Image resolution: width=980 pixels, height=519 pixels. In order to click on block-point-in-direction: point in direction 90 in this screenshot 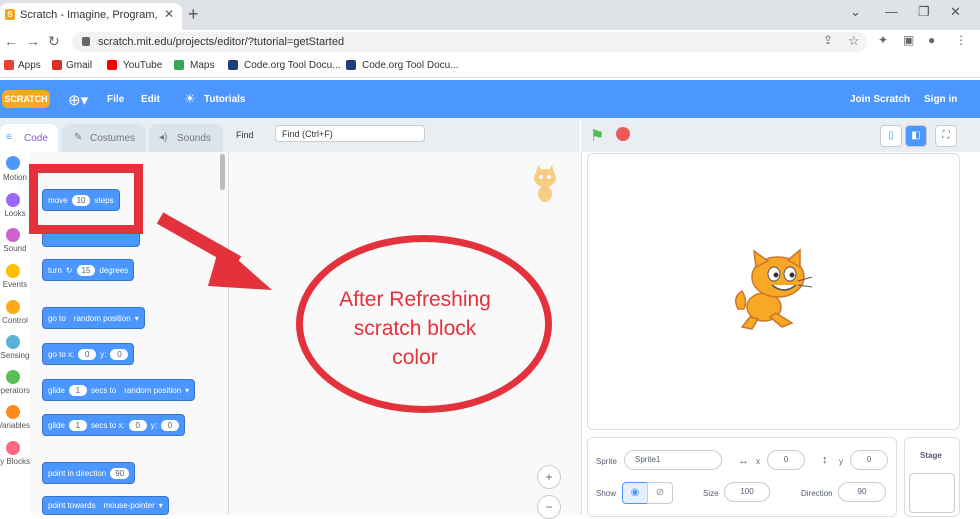, I will do `click(89, 473)`.